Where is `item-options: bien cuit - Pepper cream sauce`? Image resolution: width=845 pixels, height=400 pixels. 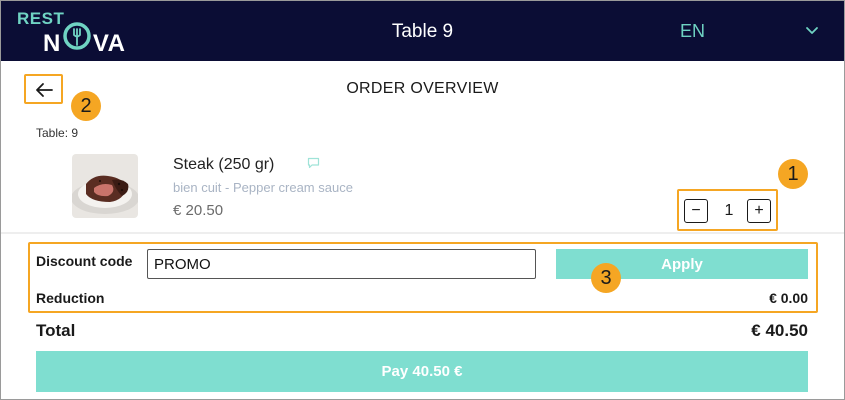 item-options: bien cuit - Pepper cream sauce is located at coordinates (263, 187).